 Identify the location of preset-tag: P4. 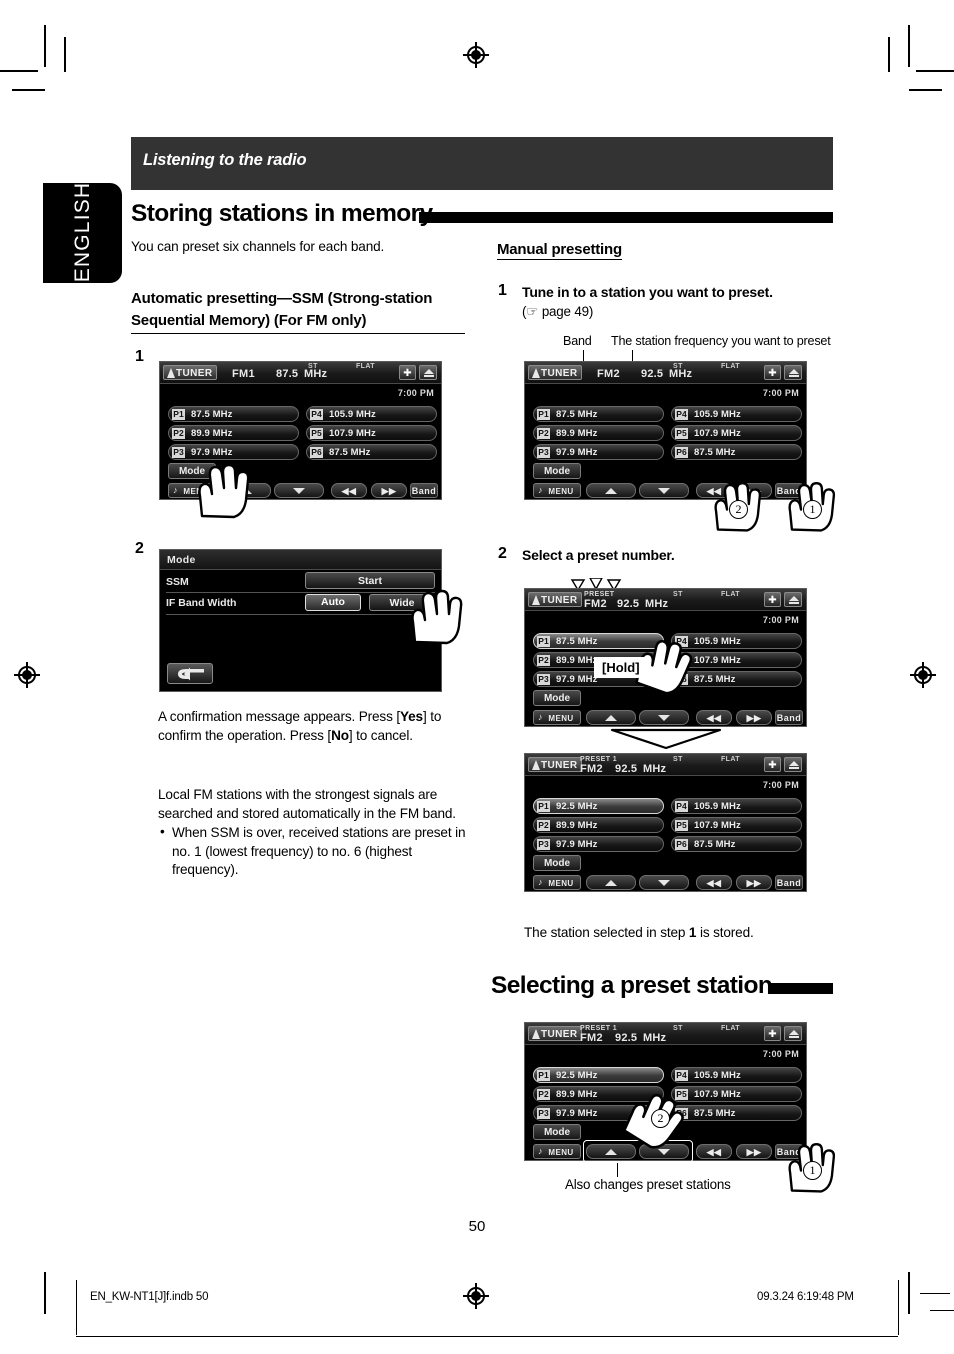
(681, 806).